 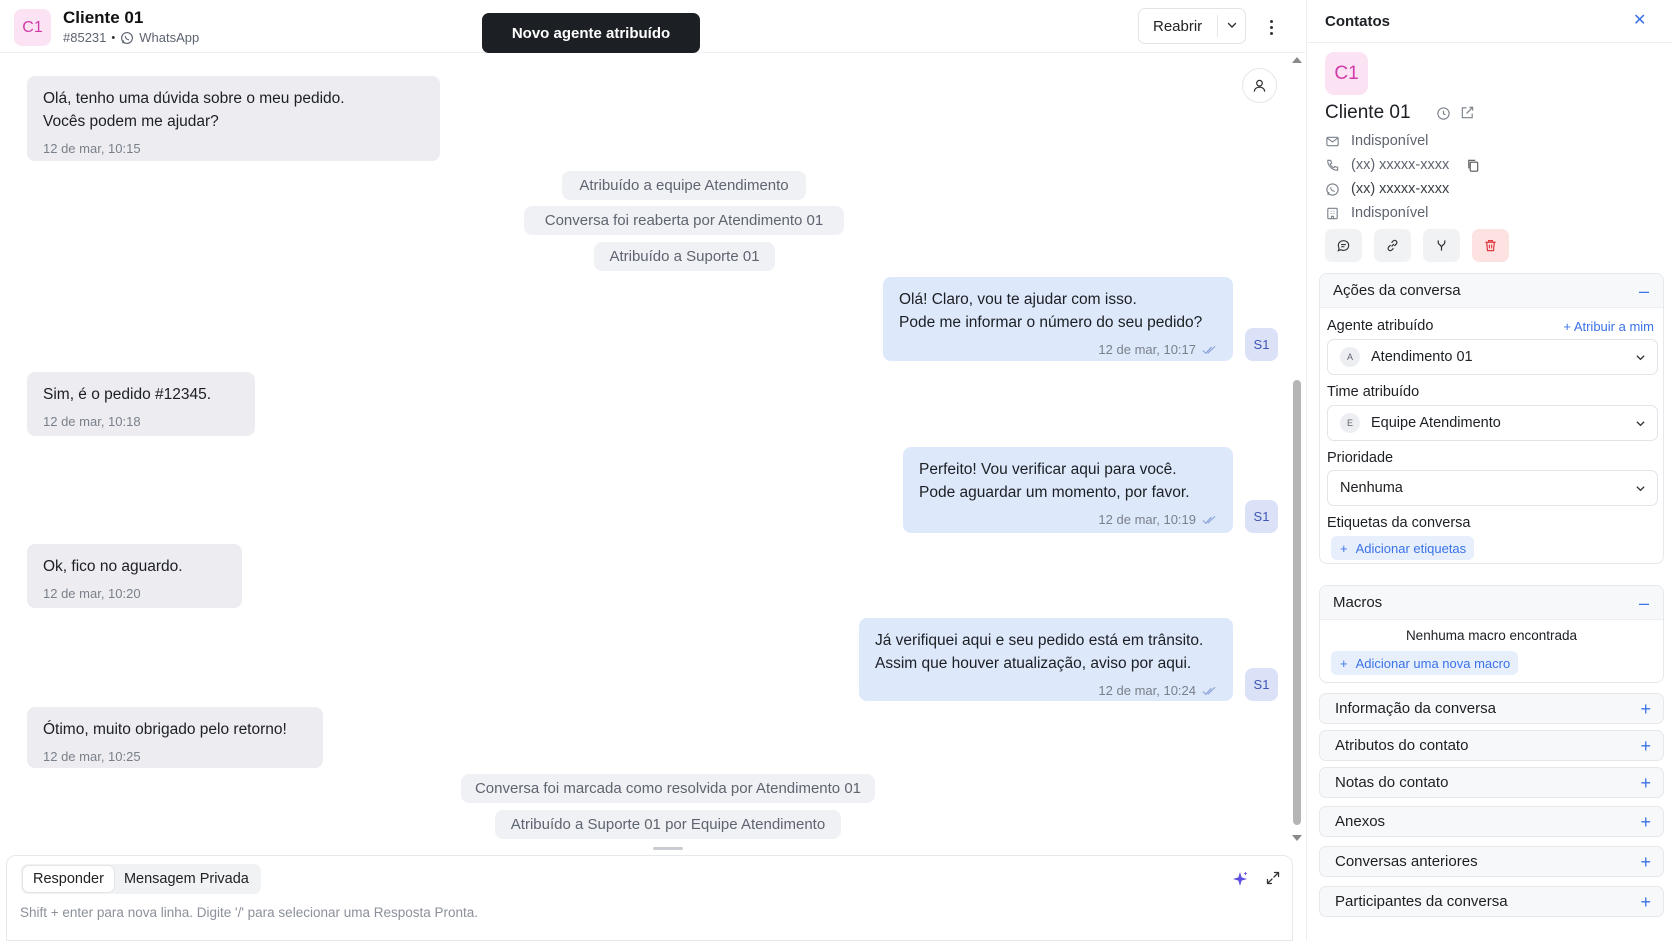 What do you see at coordinates (1641, 21) in the screenshot?
I see `close-icon: ✕` at bounding box center [1641, 21].